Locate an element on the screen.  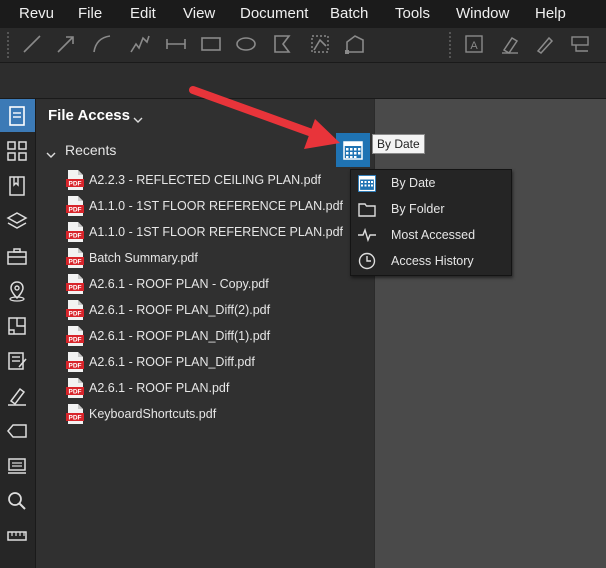
sort-by-date-button is located at coordinates (353, 150).